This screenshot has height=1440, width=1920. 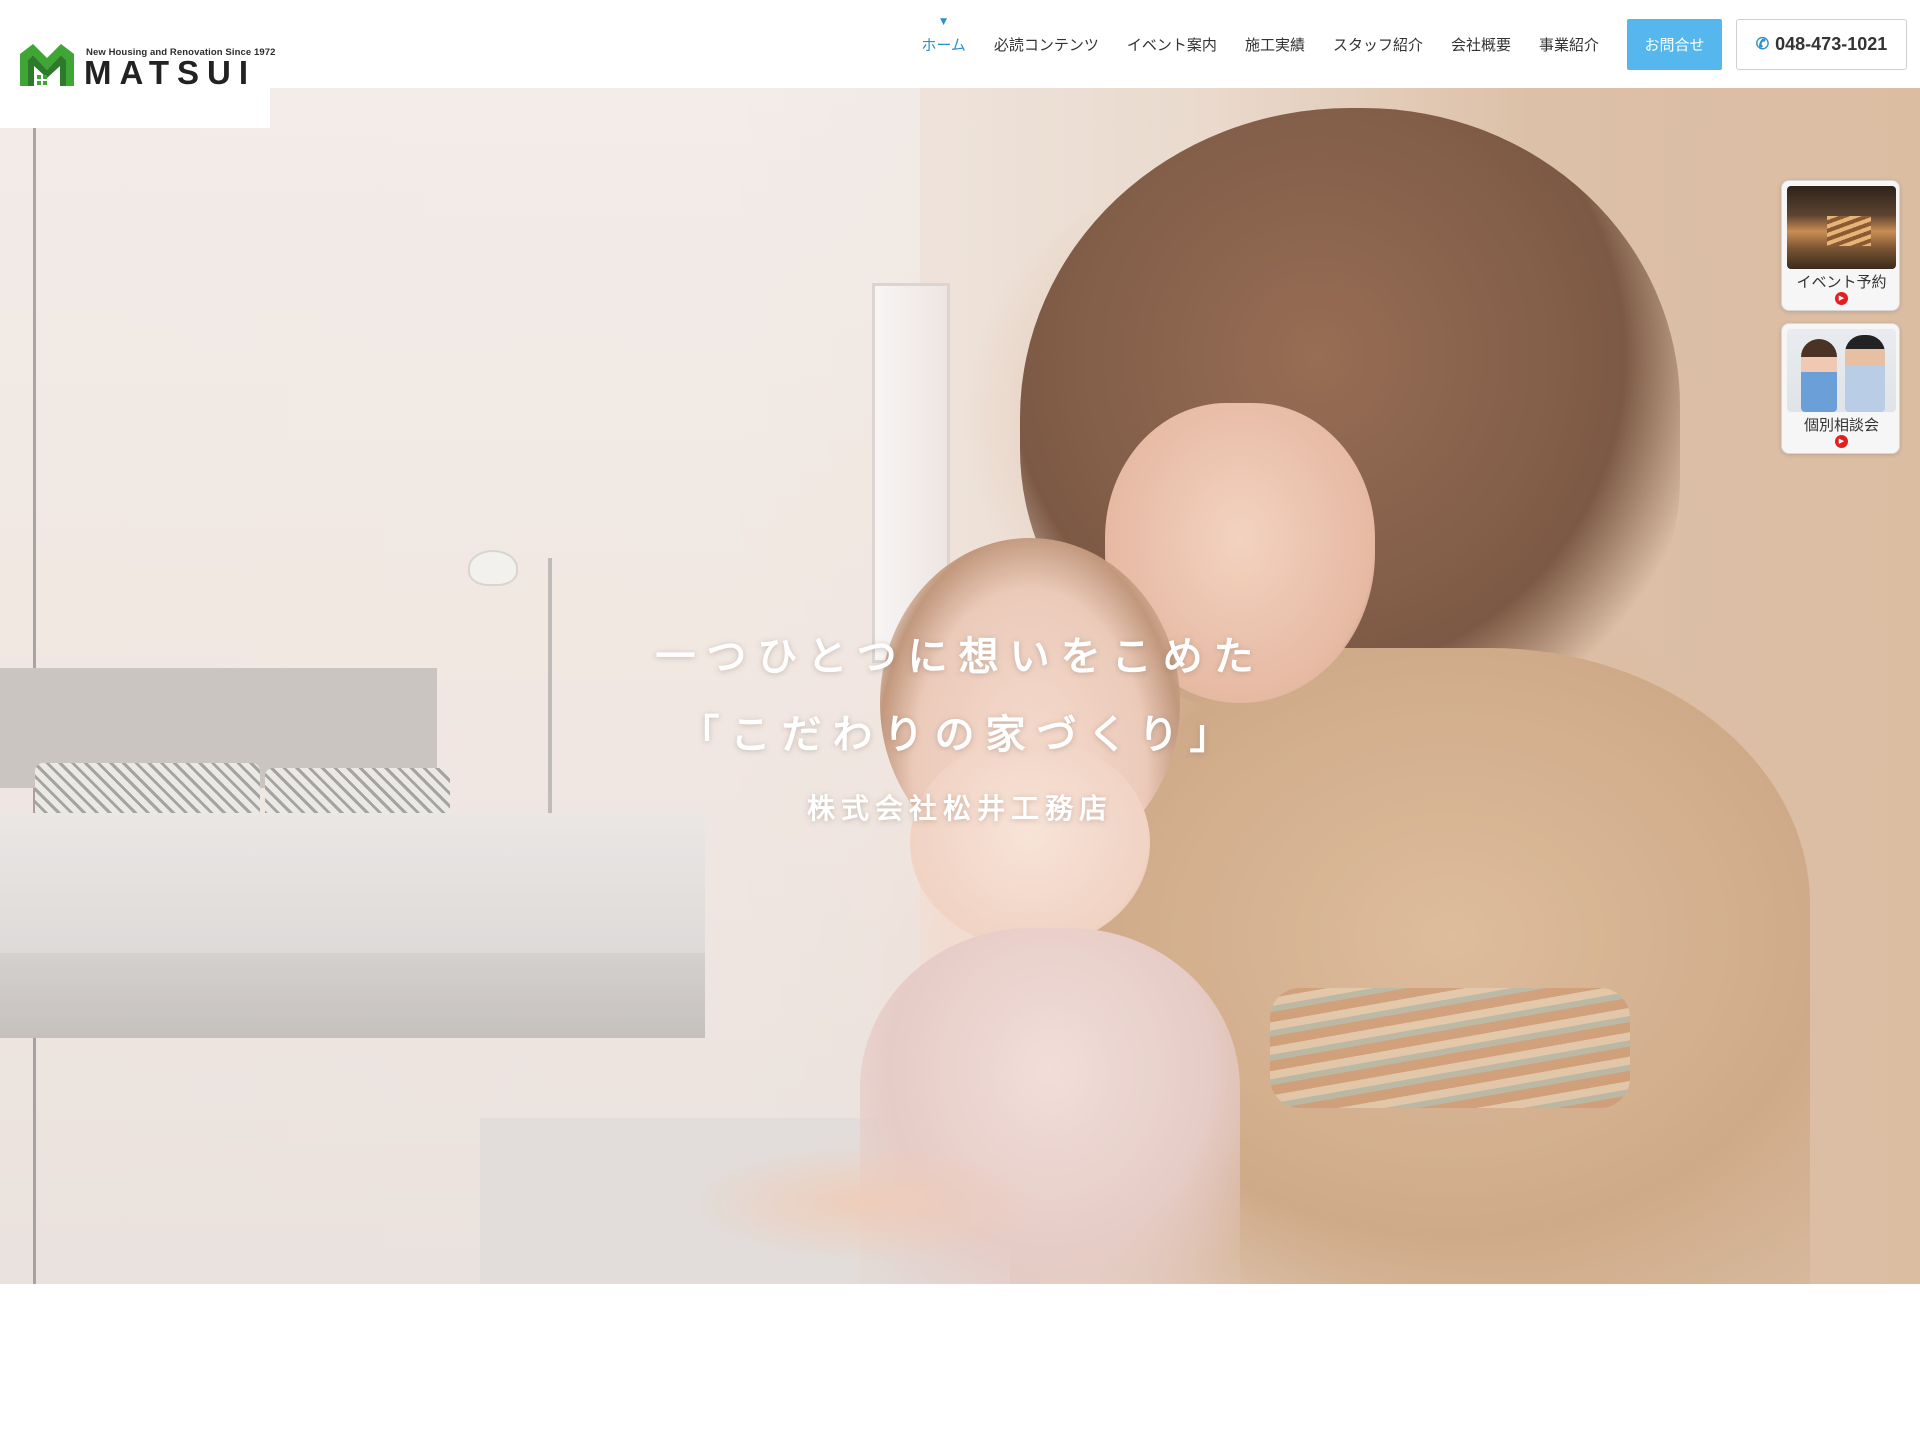 I want to click on event-reservation-card: イベント予約 ▶, so click(x=1840, y=245).